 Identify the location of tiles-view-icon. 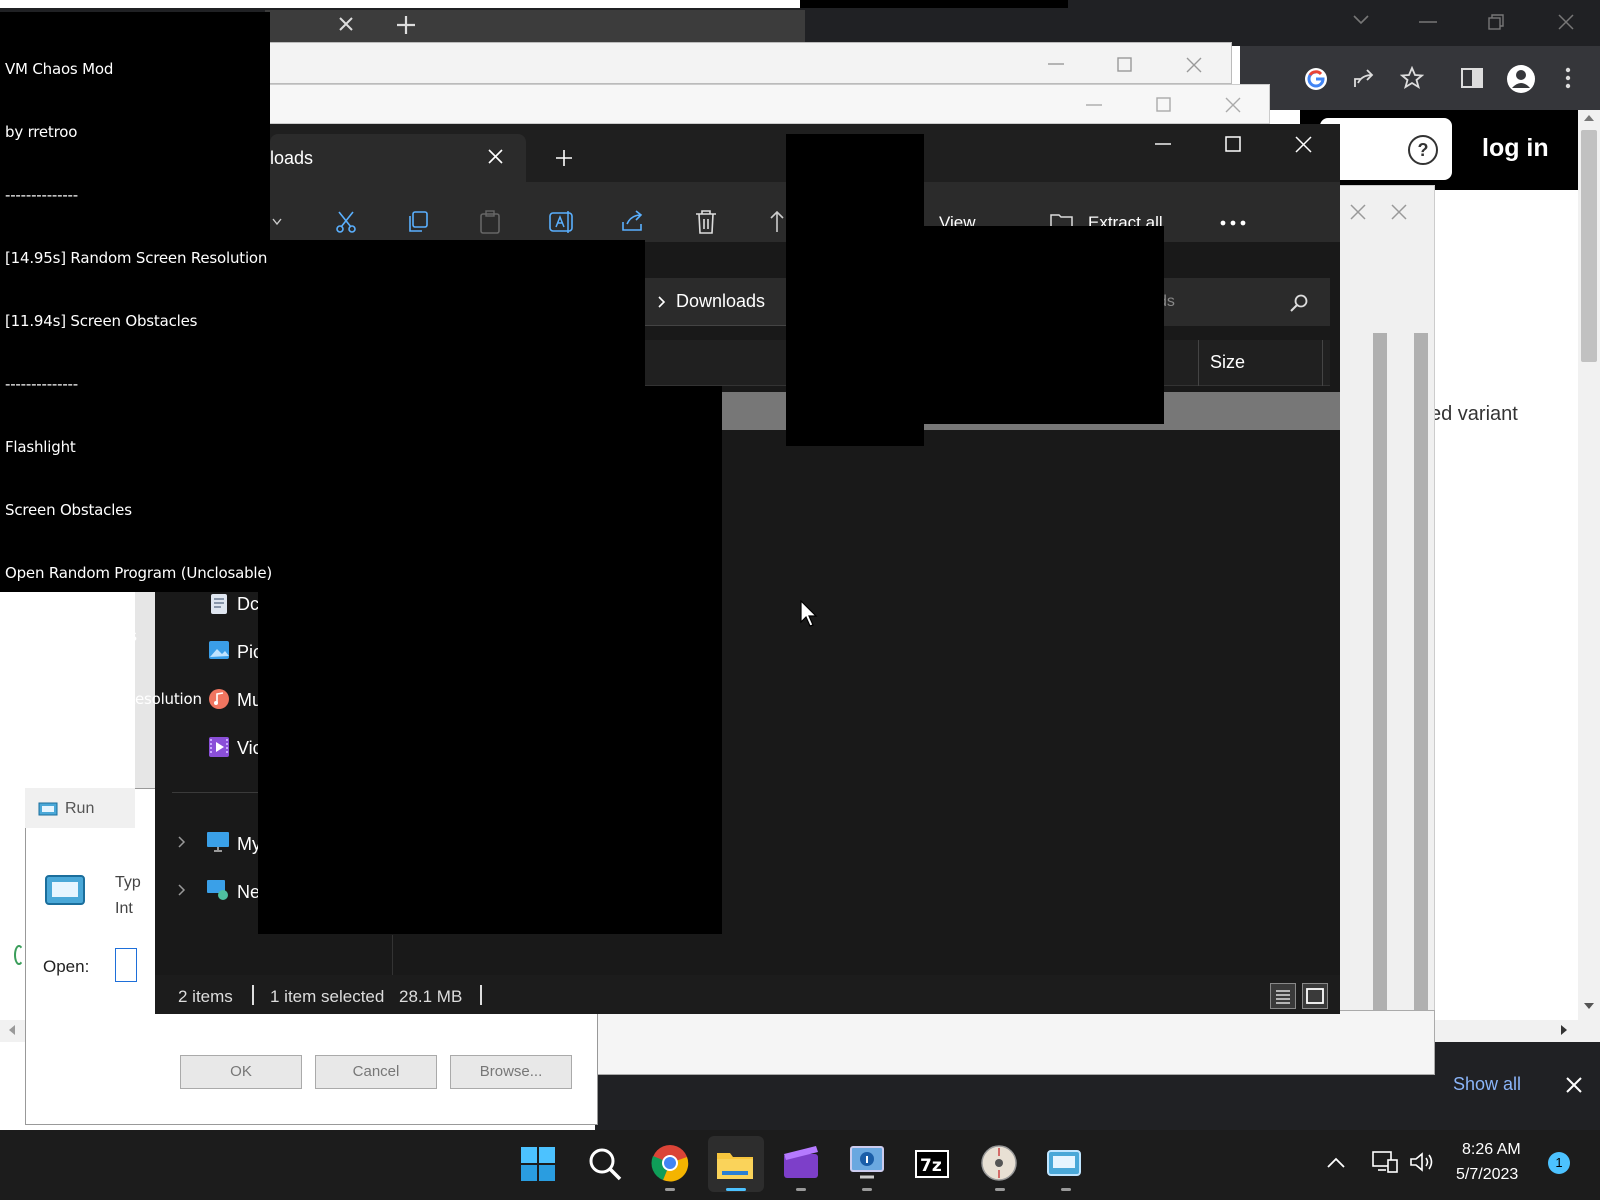
(1315, 996).